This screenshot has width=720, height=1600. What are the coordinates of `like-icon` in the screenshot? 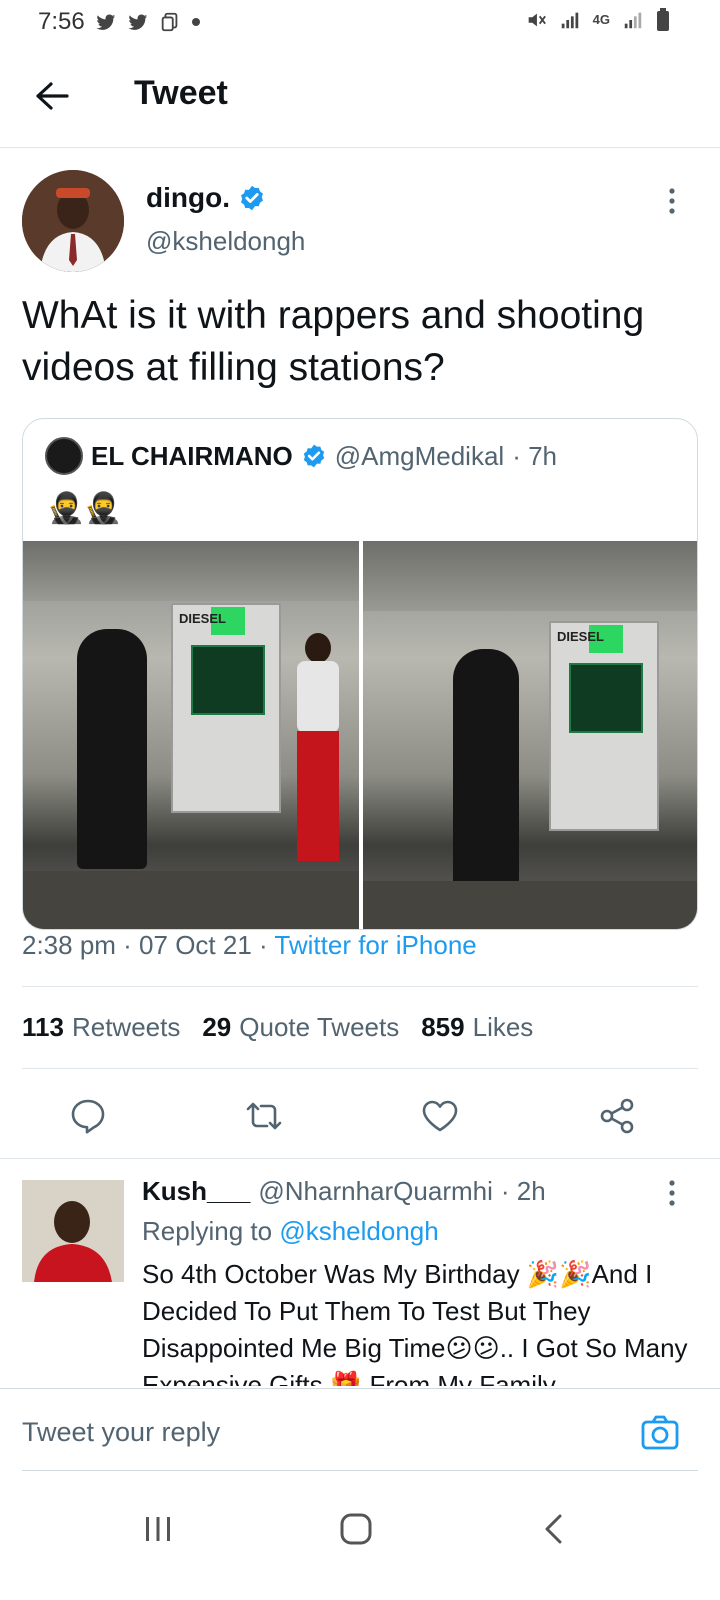 It's located at (440, 1116).